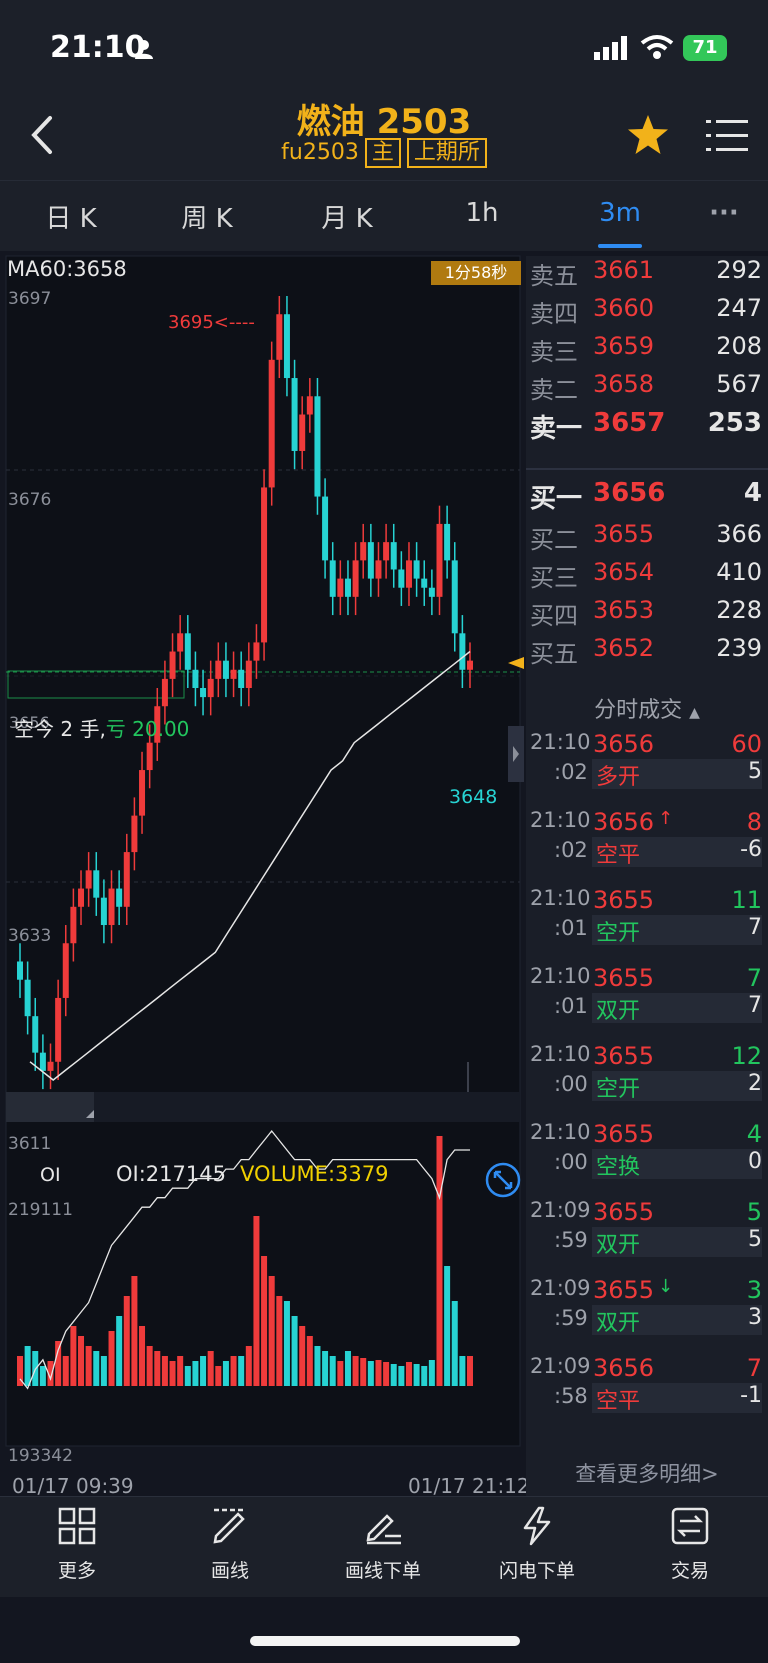  Describe the element at coordinates (618, 855) in the screenshot. I see `tick-type: 空平` at that location.